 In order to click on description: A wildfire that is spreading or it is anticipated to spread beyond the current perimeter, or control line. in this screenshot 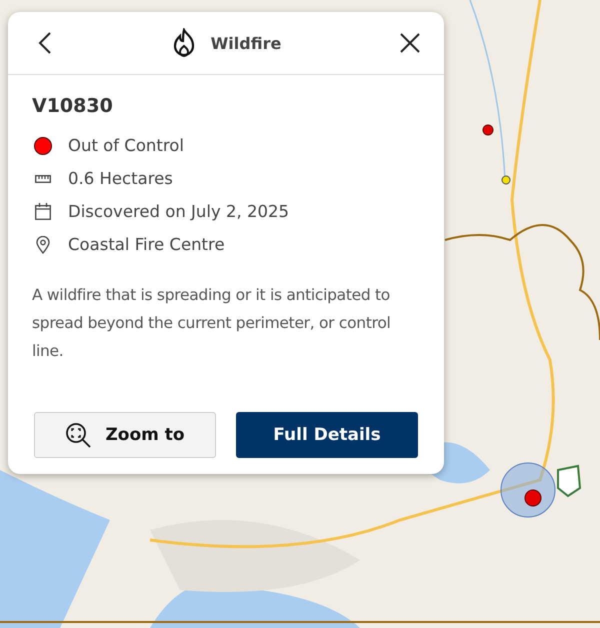, I will do `click(212, 323)`.